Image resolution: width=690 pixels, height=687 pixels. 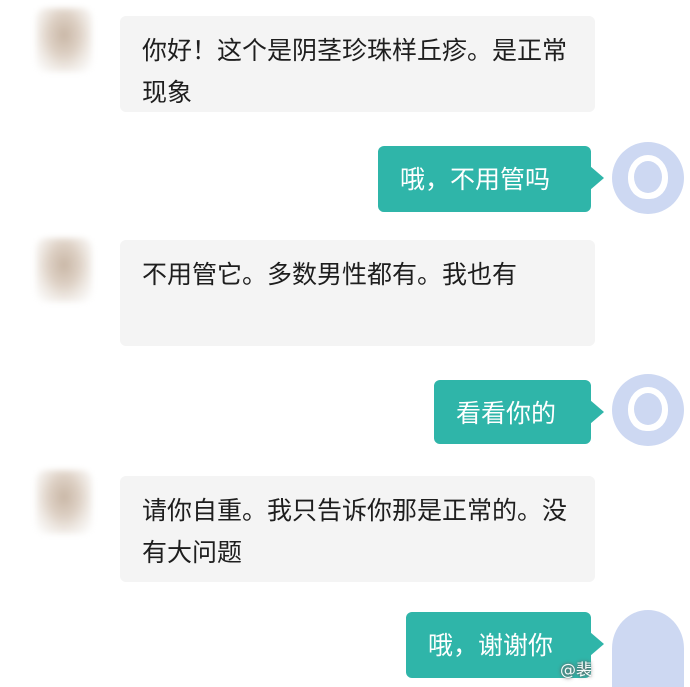 I want to click on message-text: 看看你的, so click(x=506, y=413).